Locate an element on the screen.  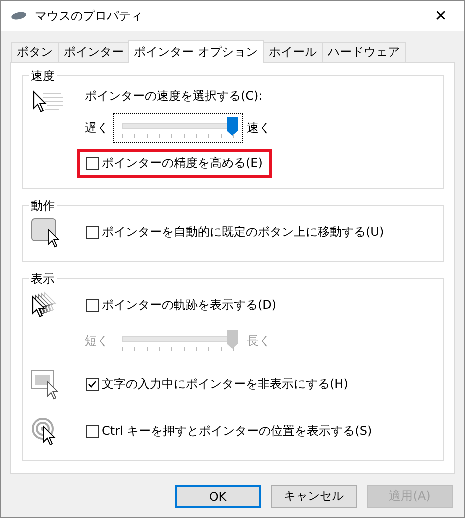
dialog-button: キャンセル is located at coordinates (314, 496).